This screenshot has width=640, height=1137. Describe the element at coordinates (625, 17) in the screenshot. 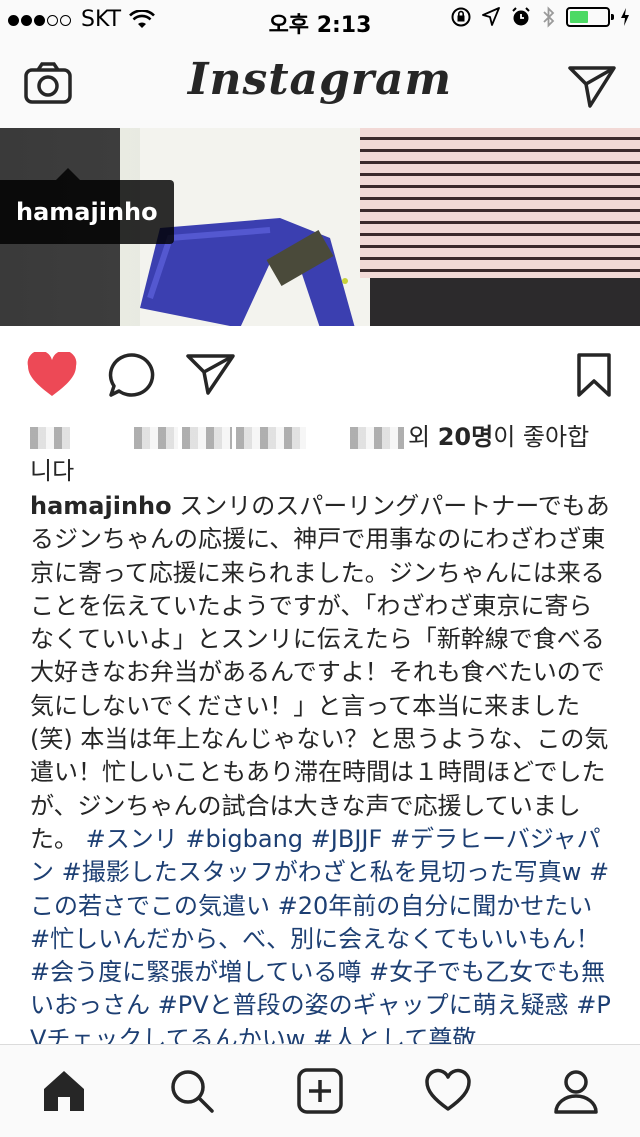

I see `charging-bolt-icon` at that location.